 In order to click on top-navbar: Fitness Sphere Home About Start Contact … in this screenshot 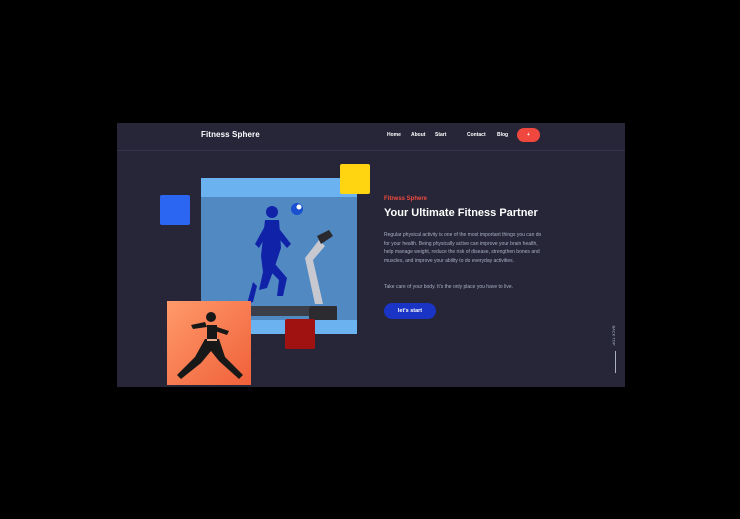, I will do `click(371, 137)`.